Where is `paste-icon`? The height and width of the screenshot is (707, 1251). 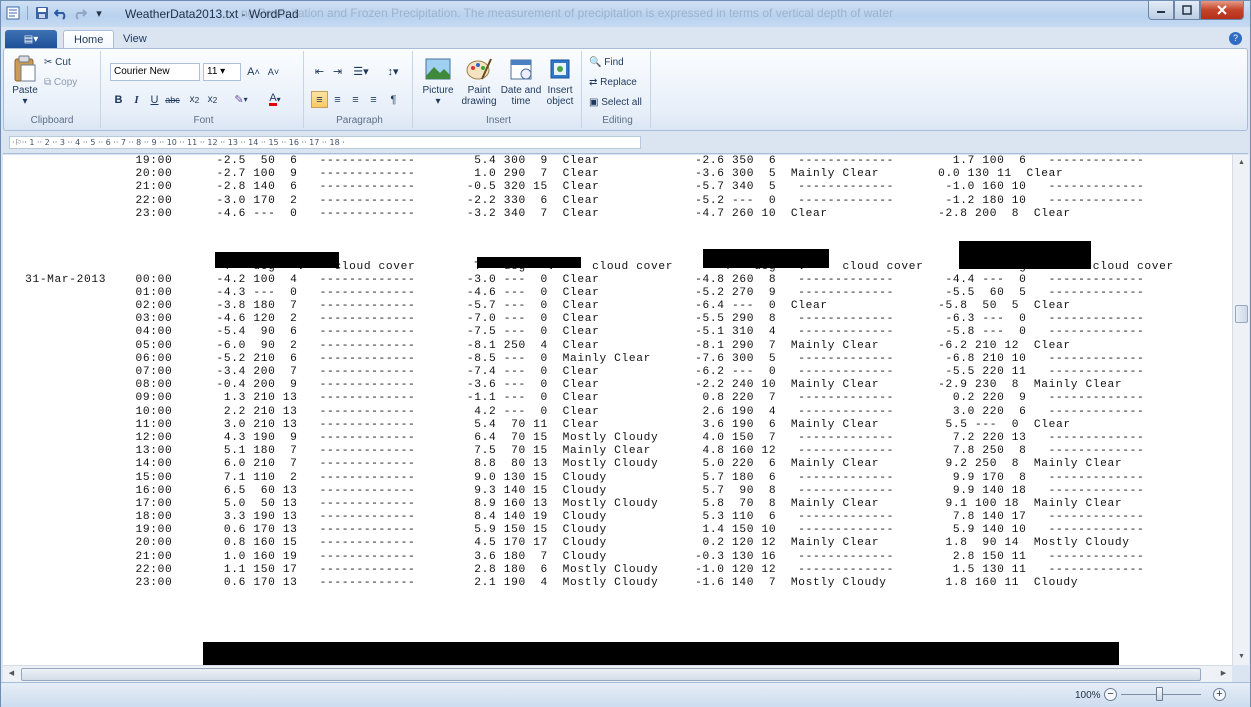
paste-icon is located at coordinates (25, 69).